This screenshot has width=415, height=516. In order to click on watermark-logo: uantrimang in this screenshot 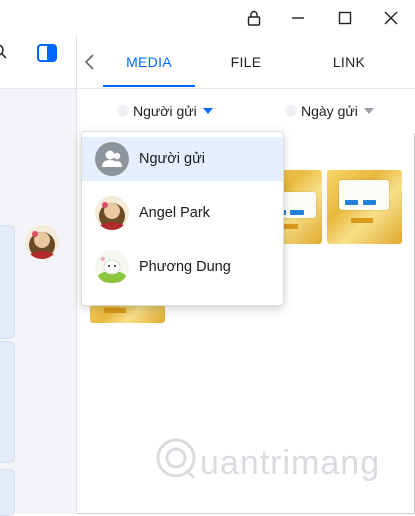, I will do `click(270, 460)`.